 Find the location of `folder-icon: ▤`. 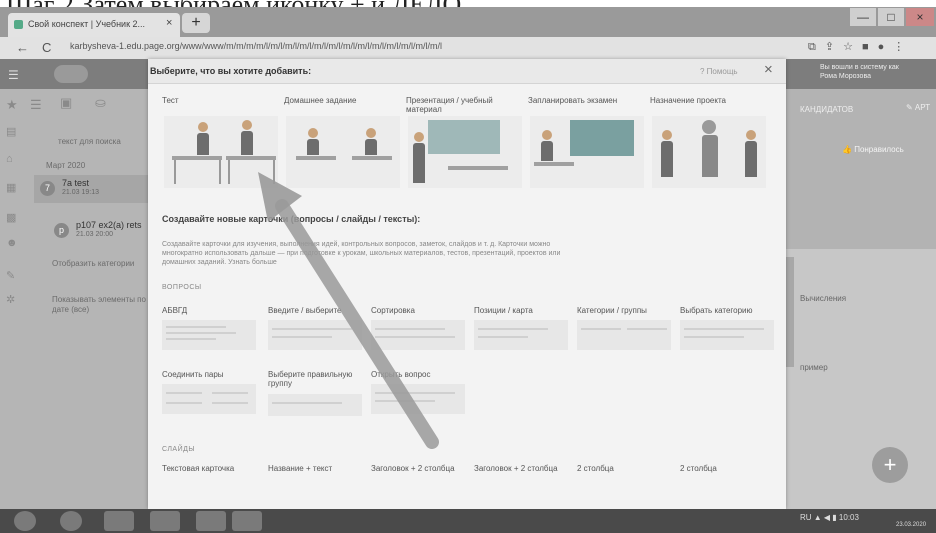

folder-icon: ▤ is located at coordinates (11, 131).